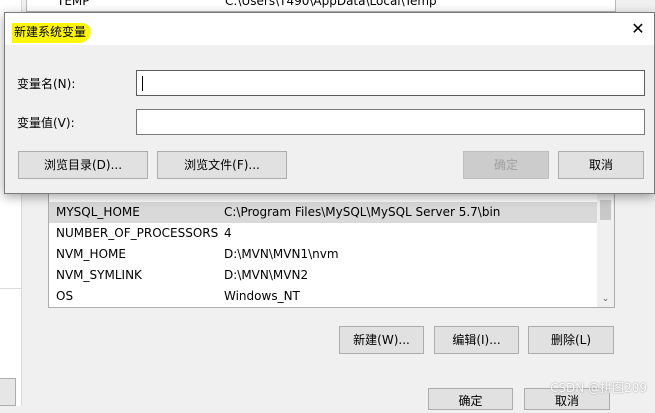  Describe the element at coordinates (52, 33) in the screenshot. I see `dialog-title: 新建系统变量` at that location.